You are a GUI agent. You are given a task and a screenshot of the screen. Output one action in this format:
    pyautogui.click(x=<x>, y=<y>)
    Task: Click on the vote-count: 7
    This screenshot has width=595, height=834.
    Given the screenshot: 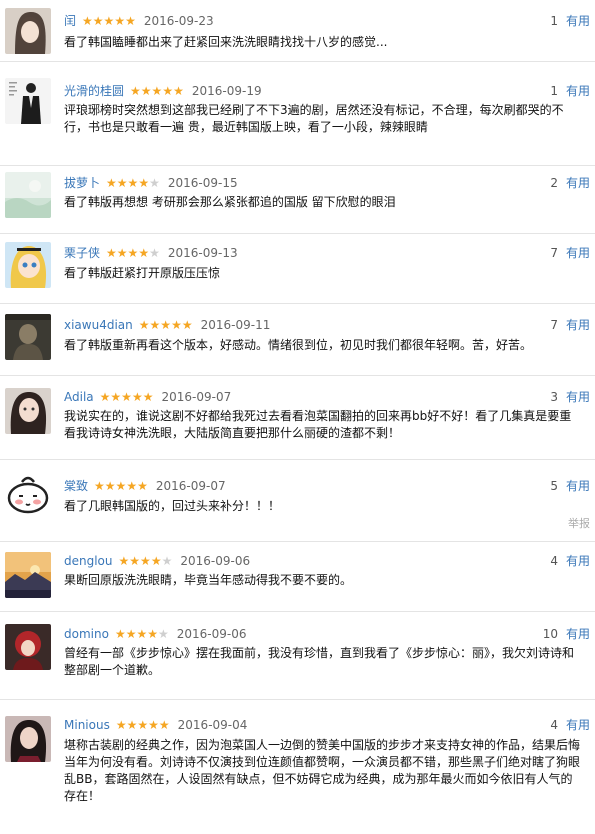 What is the action you would take?
    pyautogui.click(x=554, y=325)
    